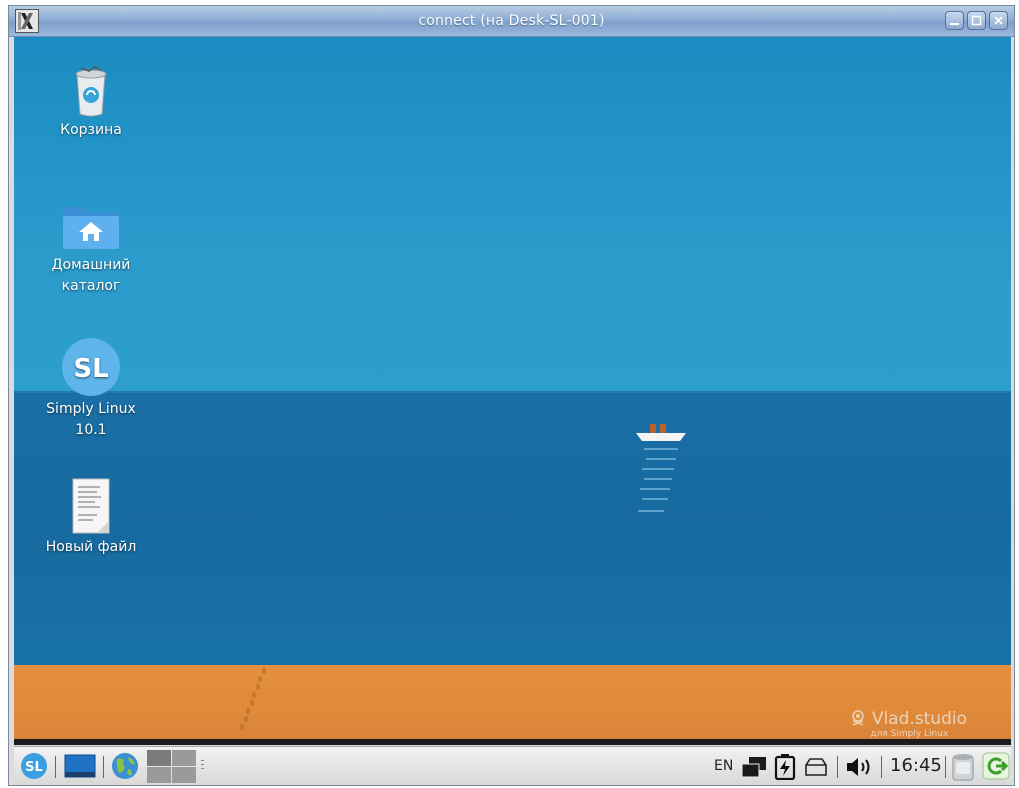 This screenshot has width=1019, height=788. I want to click on desktop-icon-label: Корзина, so click(91, 130).